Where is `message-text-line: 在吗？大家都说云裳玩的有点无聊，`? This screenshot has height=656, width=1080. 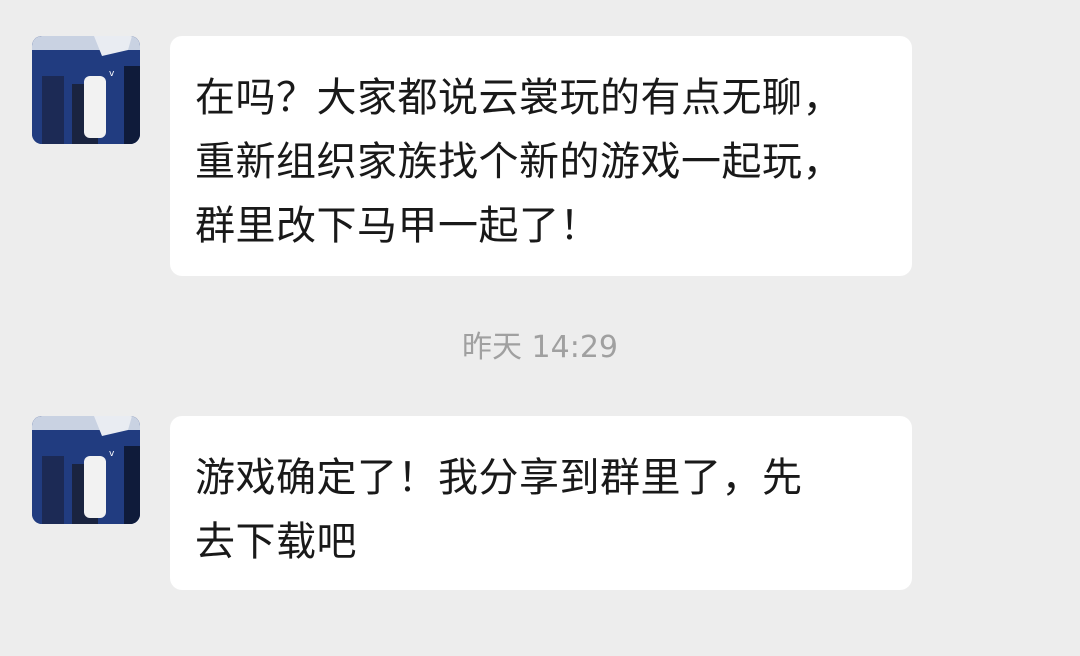
message-text-line: 在吗？大家都说云裳玩的有点无聊， is located at coordinates (519, 98).